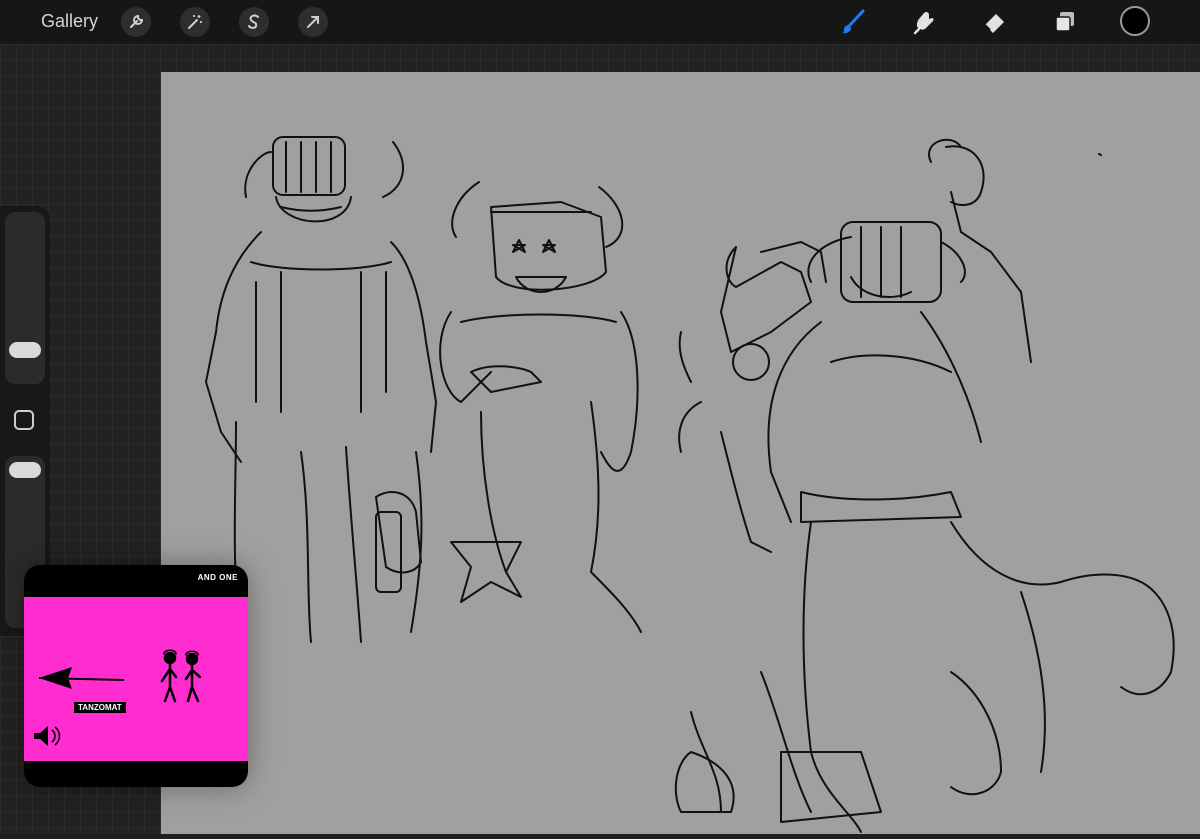  Describe the element at coordinates (69, 21) in the screenshot. I see `gallery-button: Gallery` at that location.